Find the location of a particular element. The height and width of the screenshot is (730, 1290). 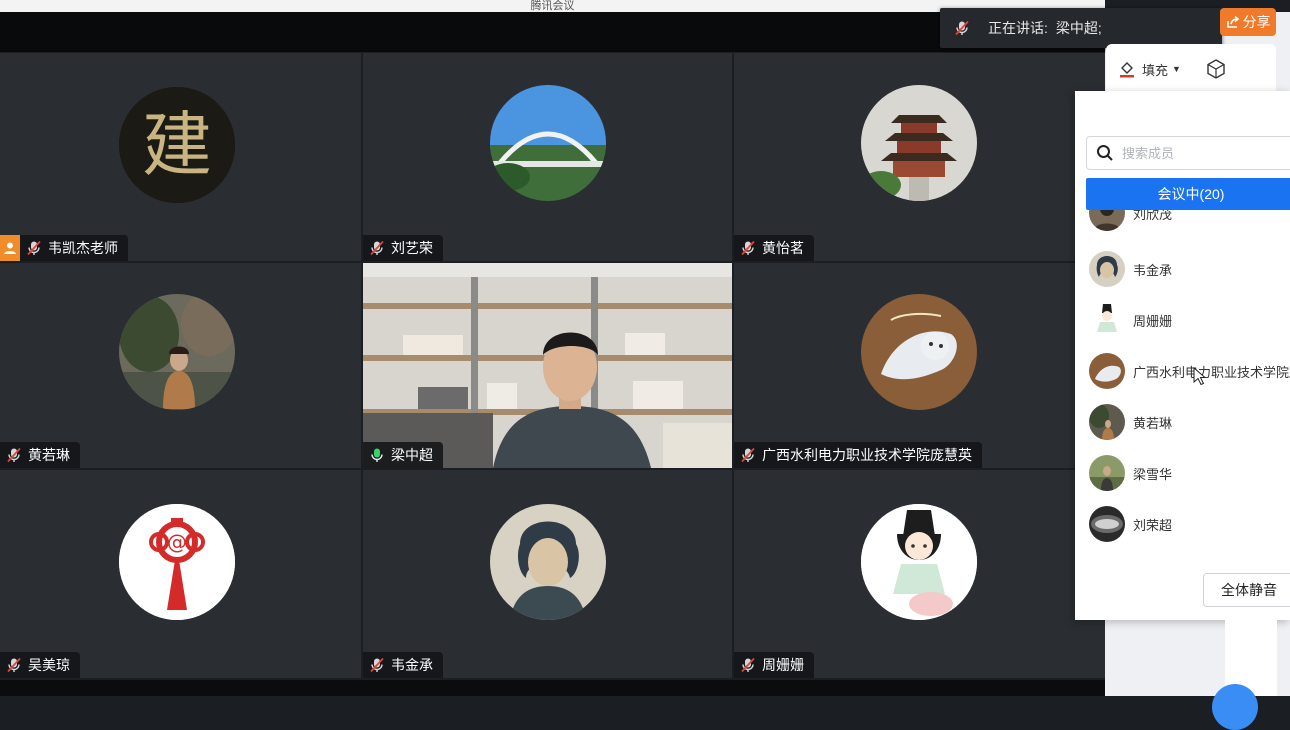

video-tile-4: 黄若琳 is located at coordinates (180, 365).